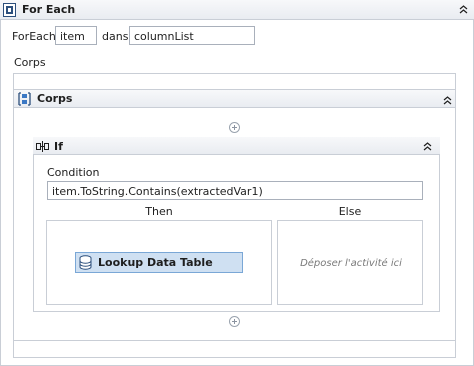 This screenshot has width=474, height=366. Describe the element at coordinates (236, 146) in the screenshot. I see `if-header` at that location.